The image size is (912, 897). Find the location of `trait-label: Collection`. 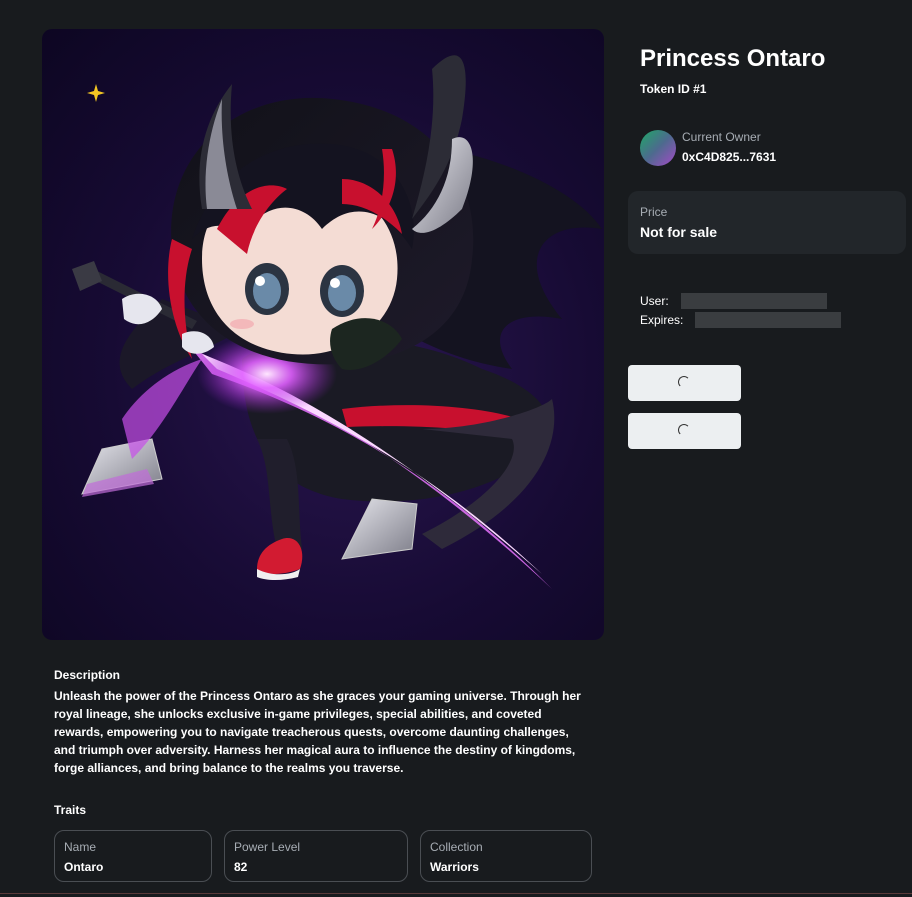

trait-label: Collection is located at coordinates (456, 847).